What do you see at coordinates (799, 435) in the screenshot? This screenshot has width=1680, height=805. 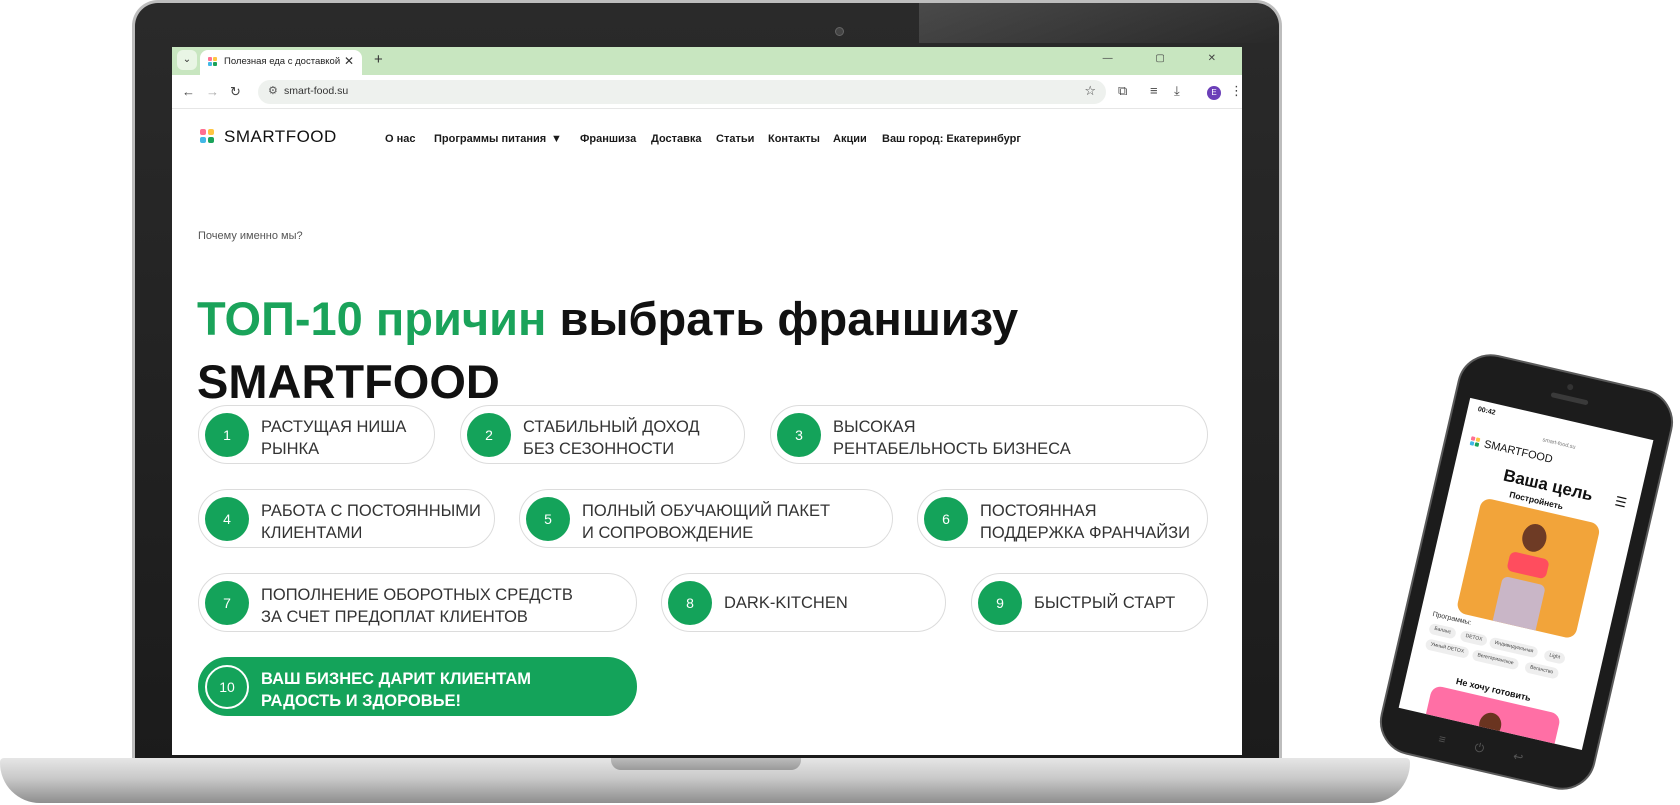 I see `reason-number: 3` at bounding box center [799, 435].